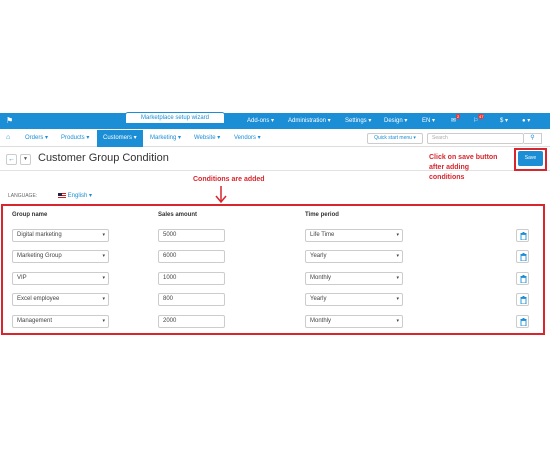 This screenshot has height=450, width=550. I want to click on group-name-select-value: VIP, so click(22, 278).